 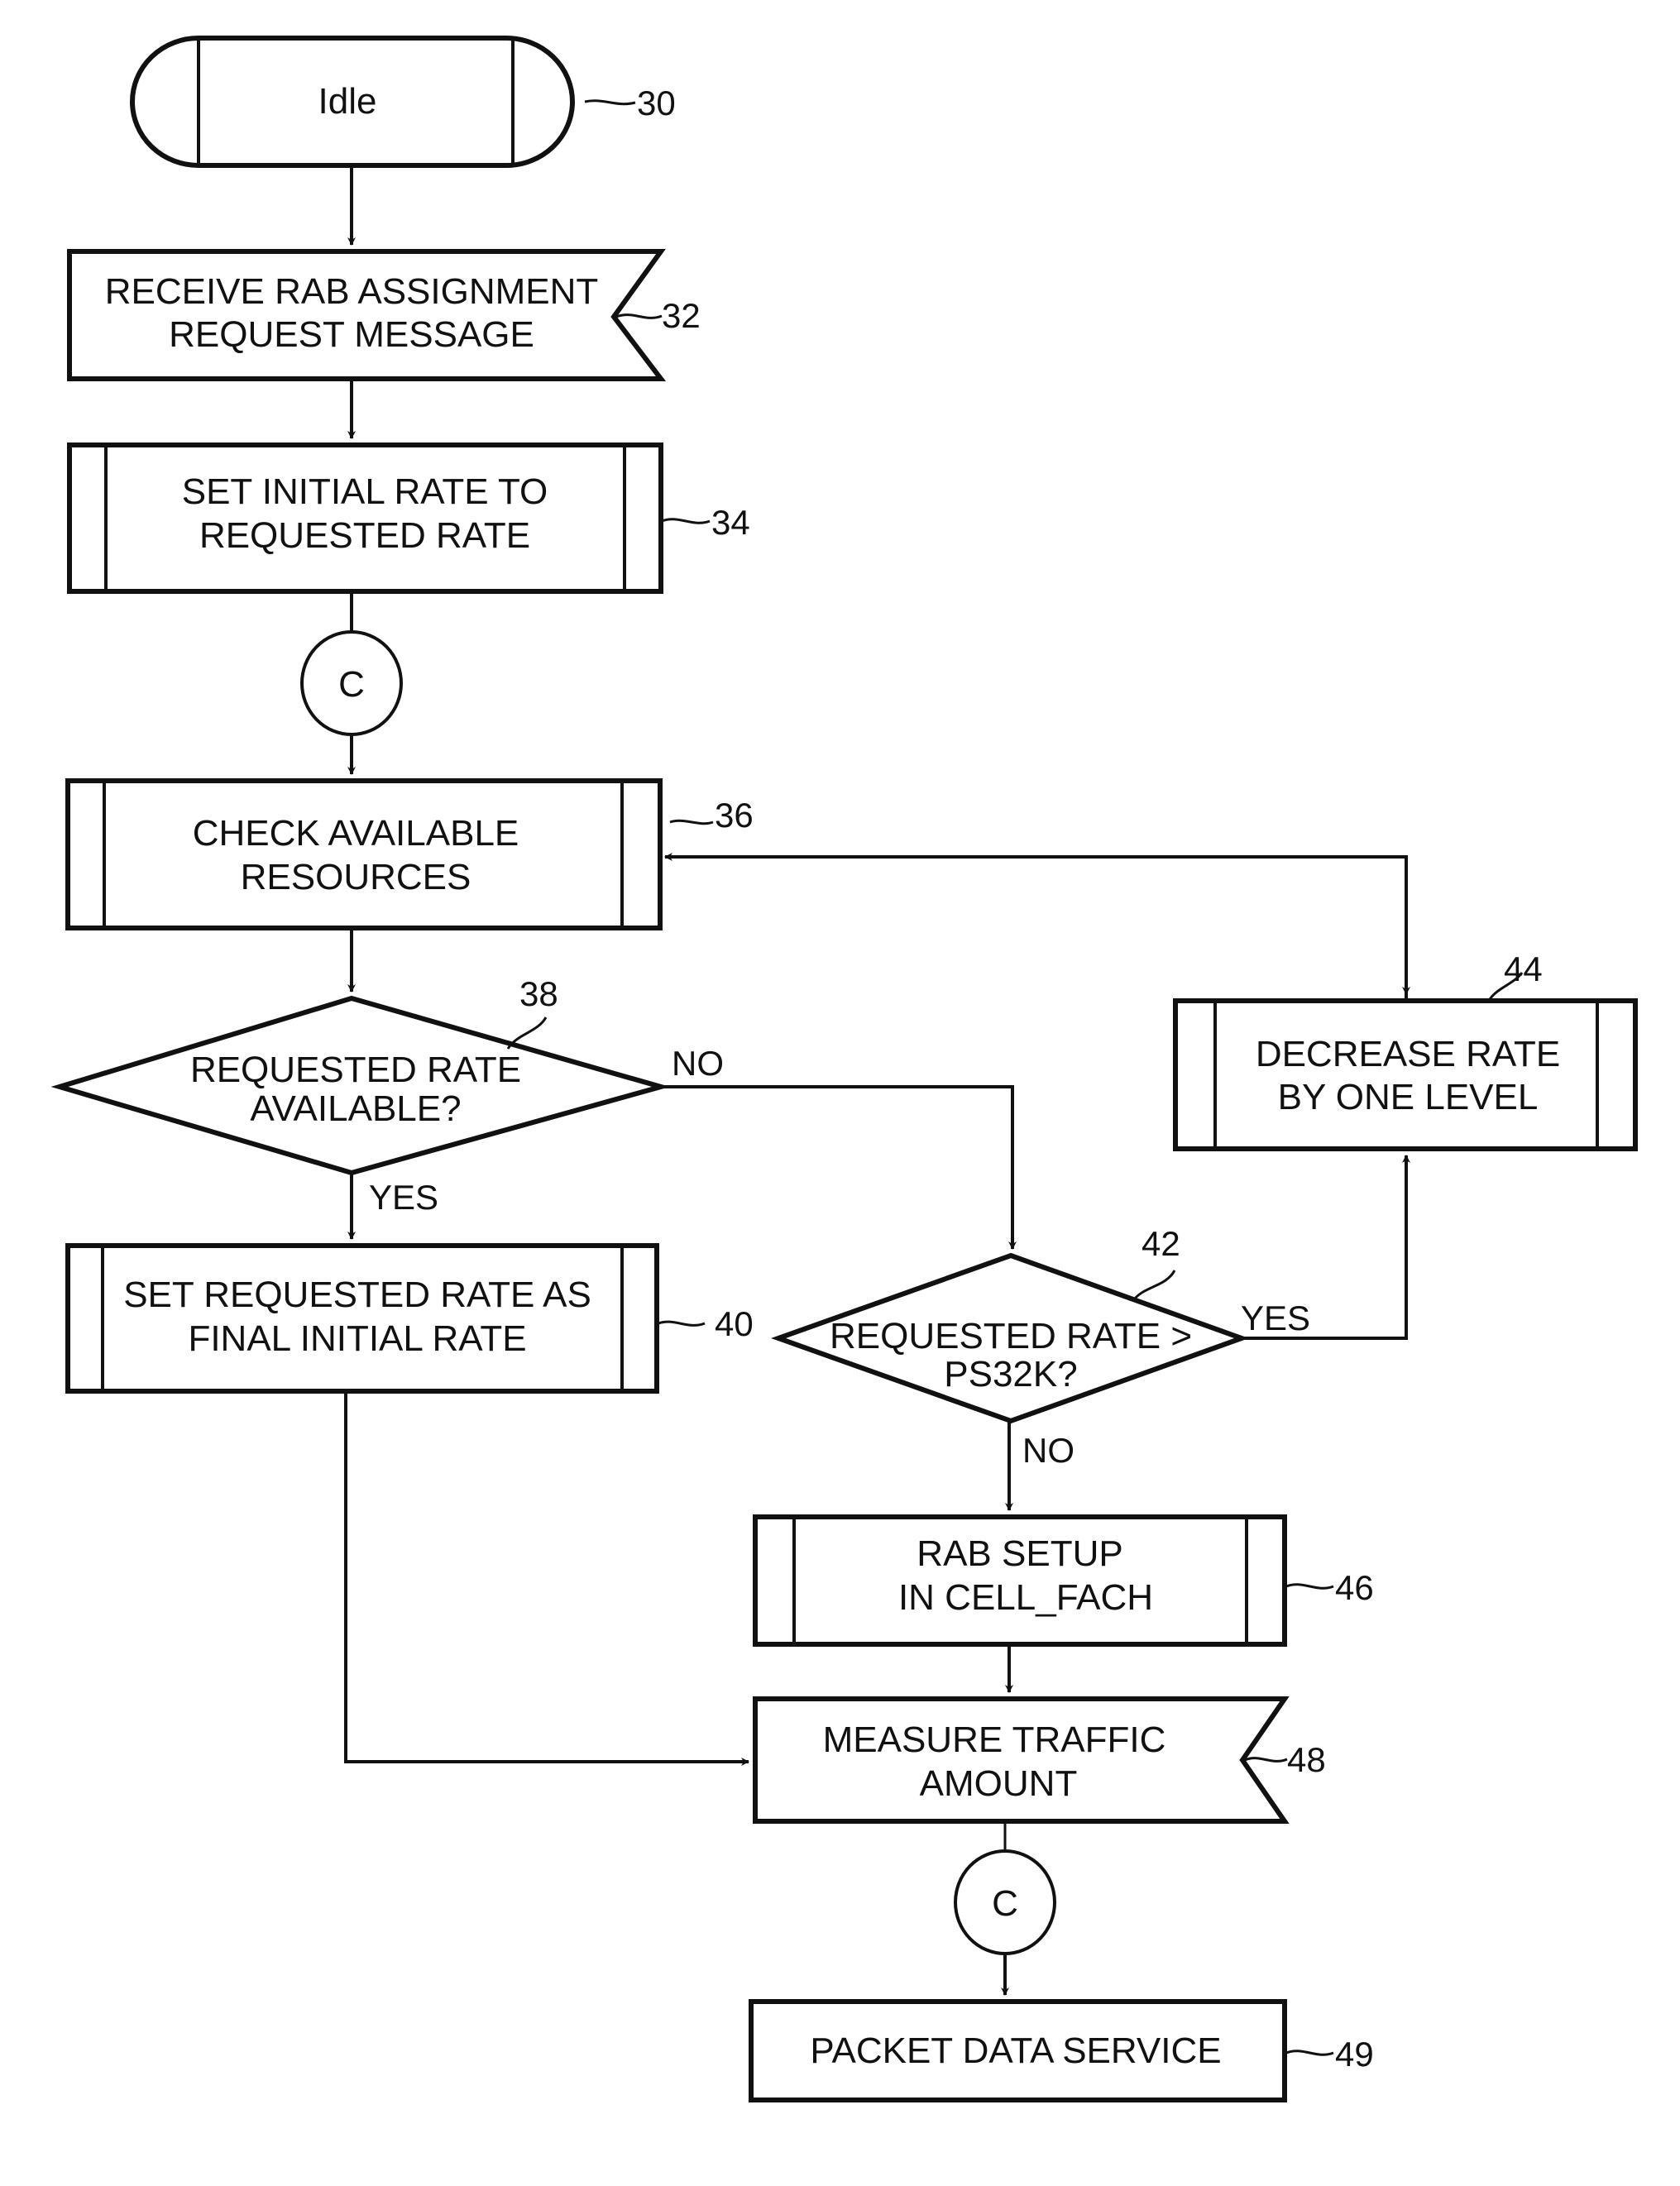 I want to click on node-idle: Idle 30, so click(x=403, y=102).